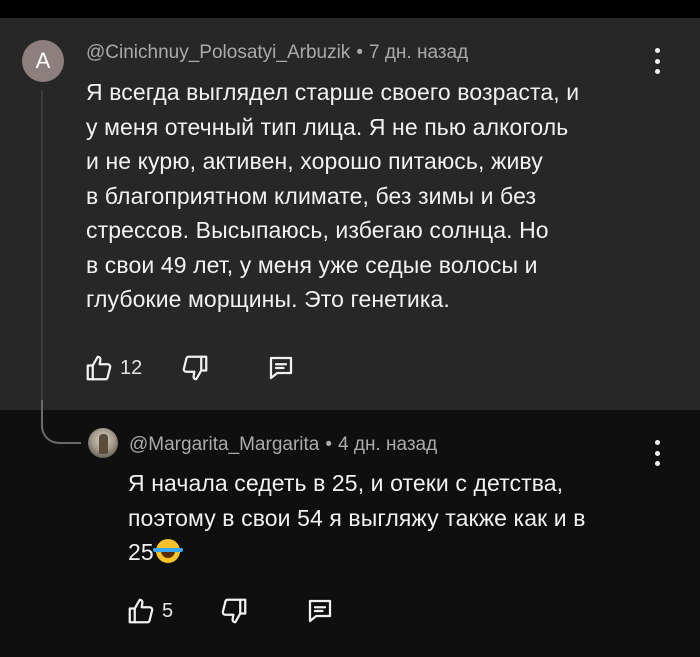  I want to click on like-button: 12, so click(113, 368).